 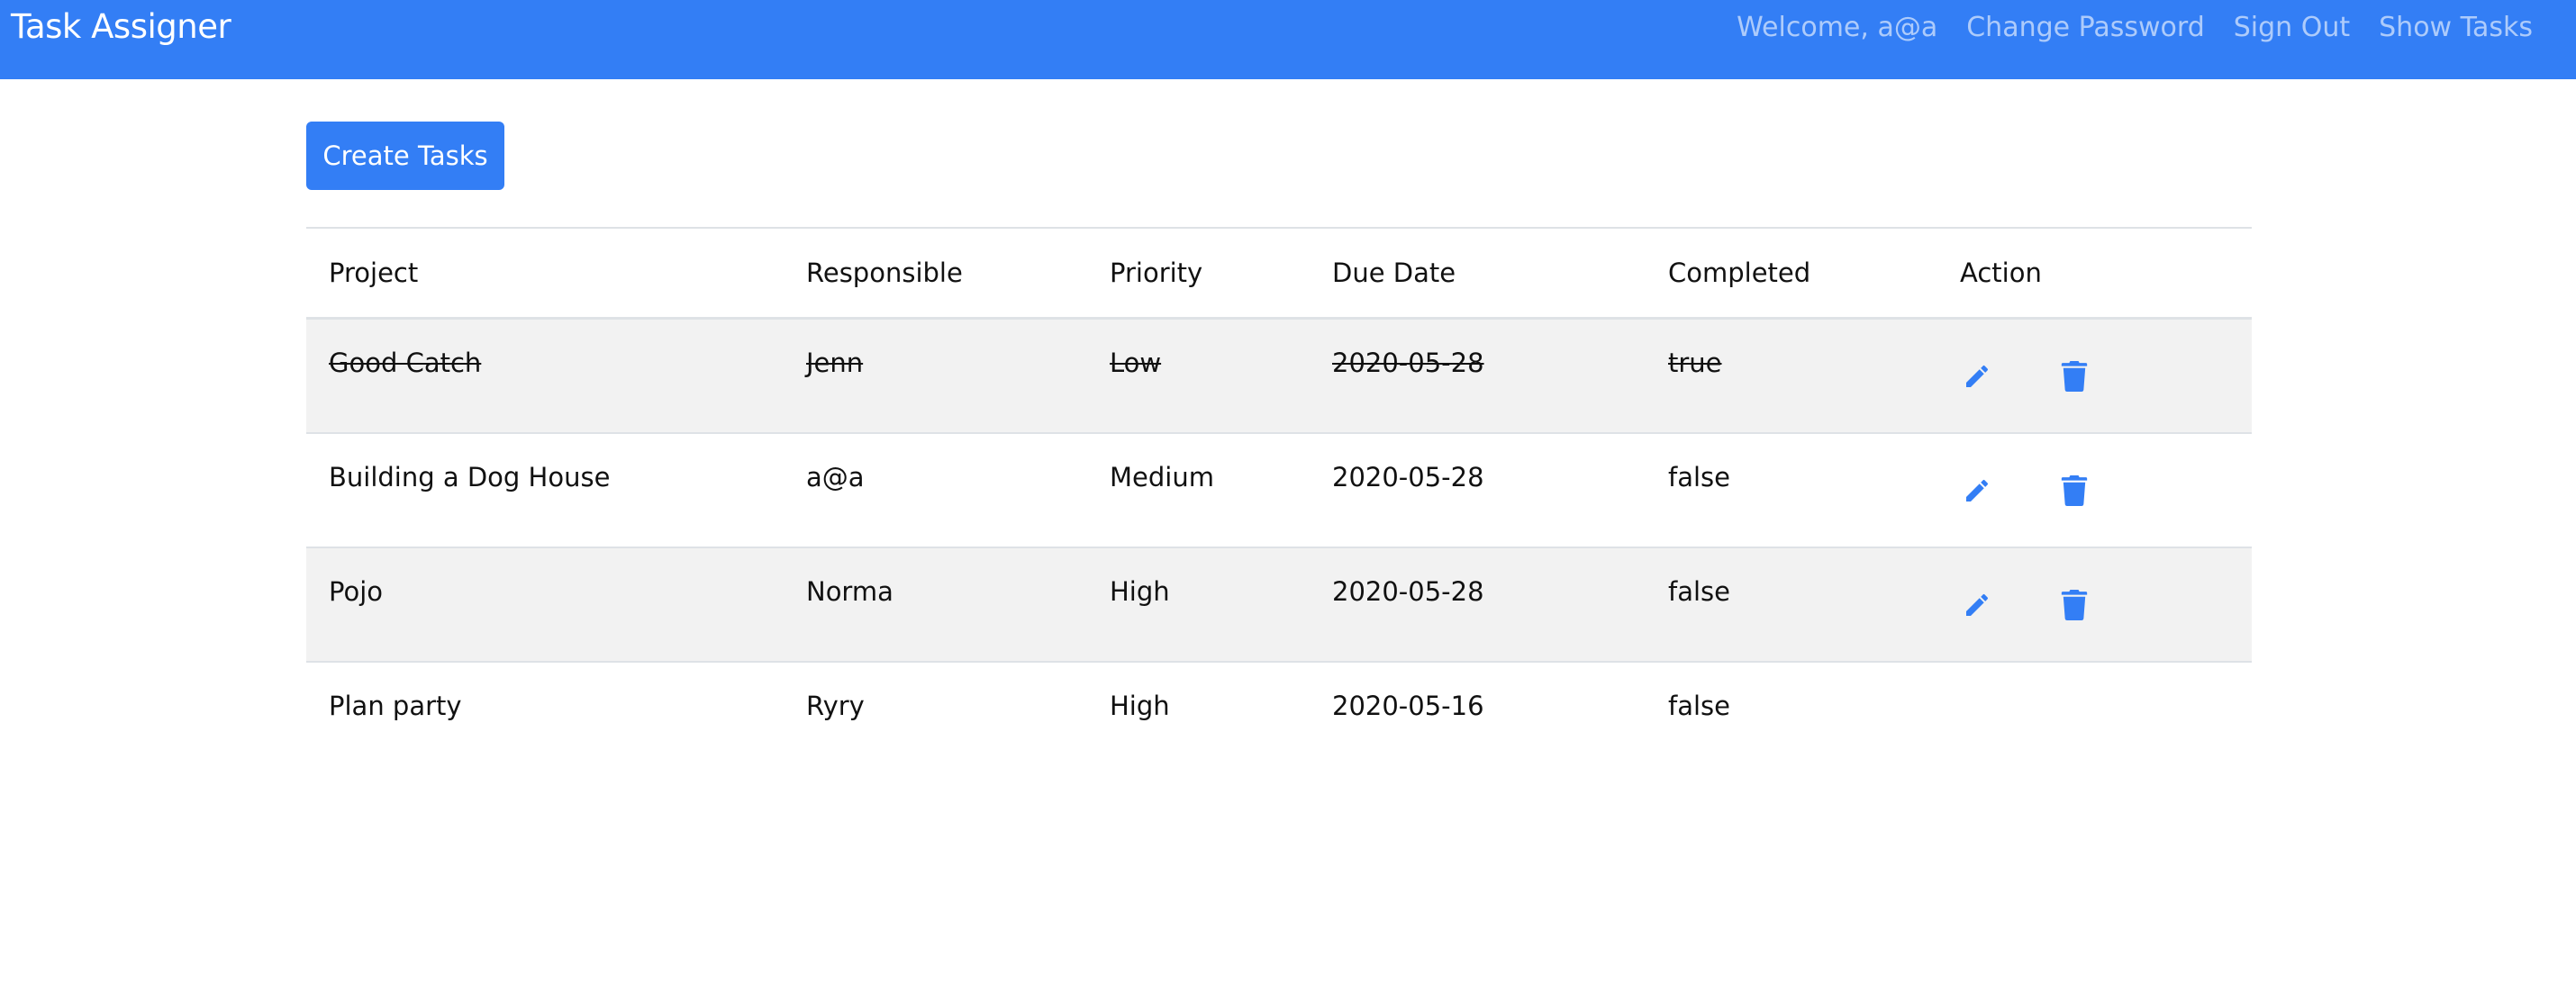 What do you see at coordinates (1136, 363) in the screenshot?
I see `cell-priority-text: Low` at bounding box center [1136, 363].